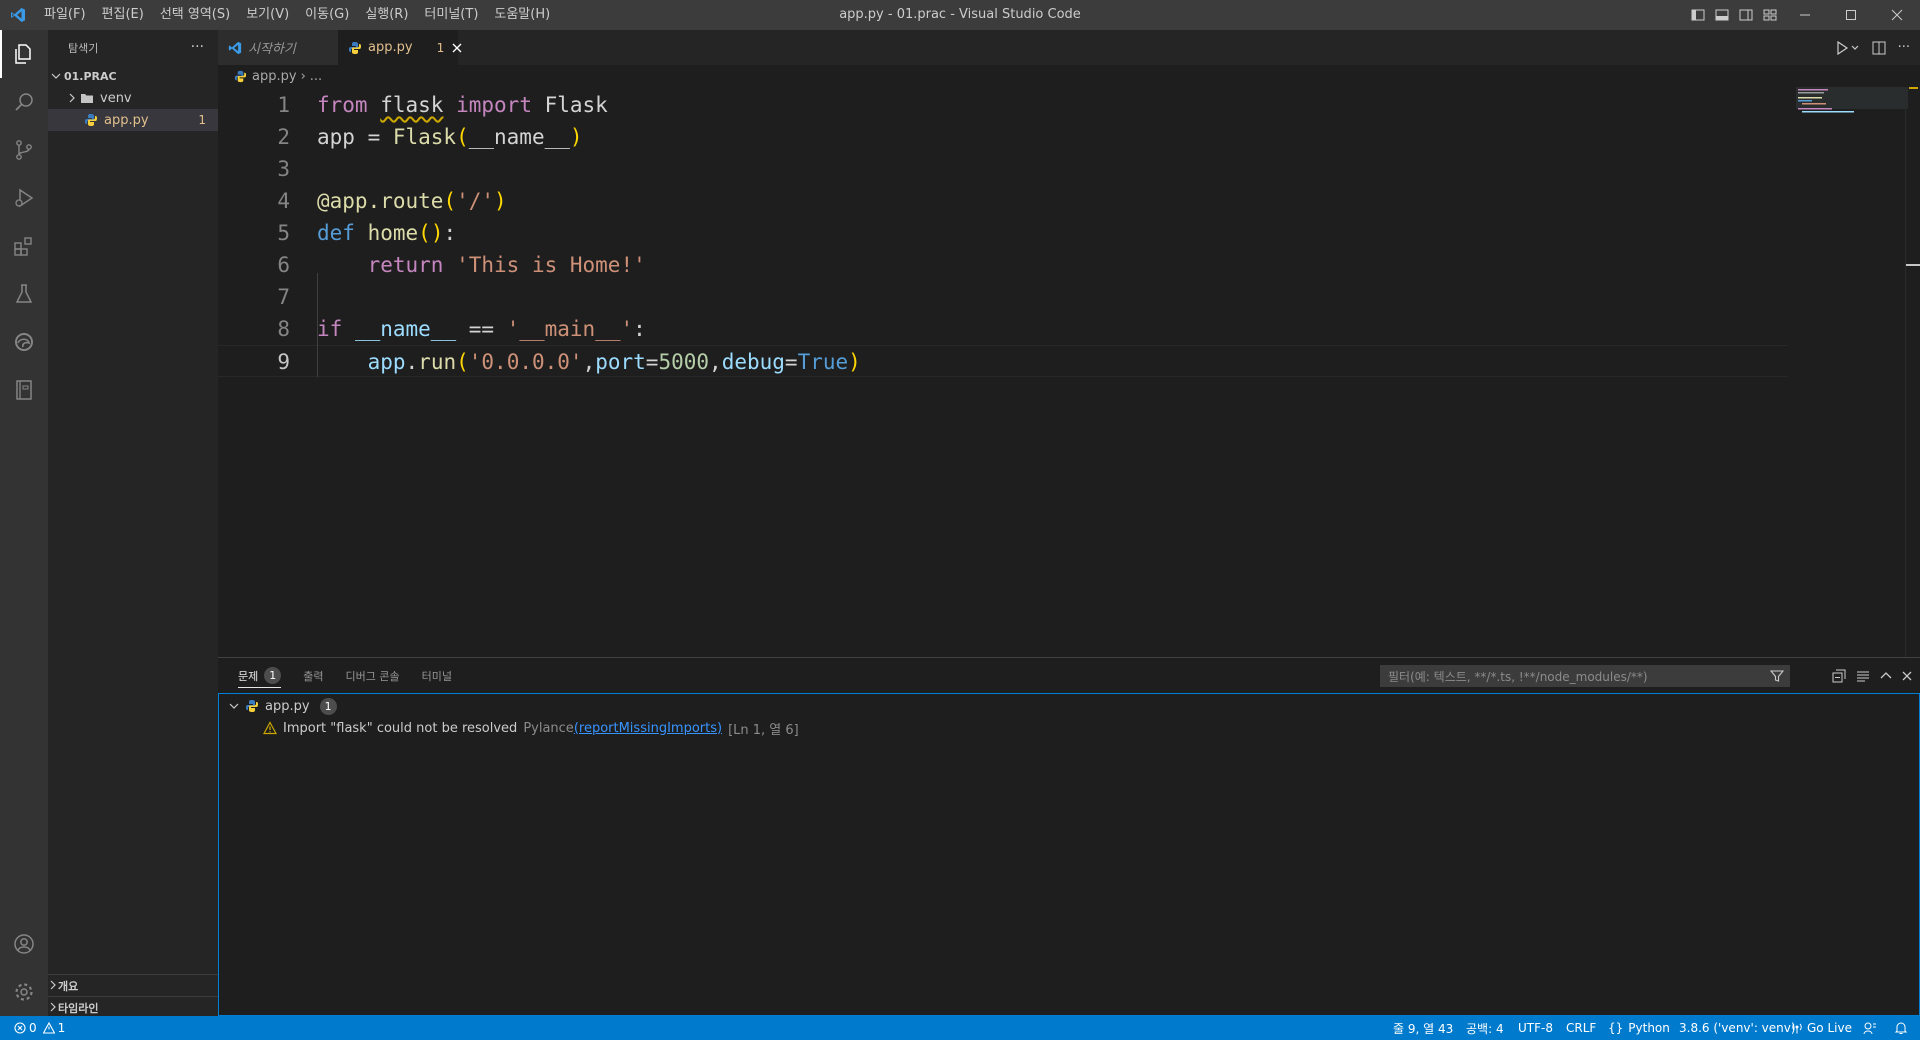 Image resolution: width=1920 pixels, height=1040 pixels. I want to click on go-live-label: Go Live, so click(1829, 1028).